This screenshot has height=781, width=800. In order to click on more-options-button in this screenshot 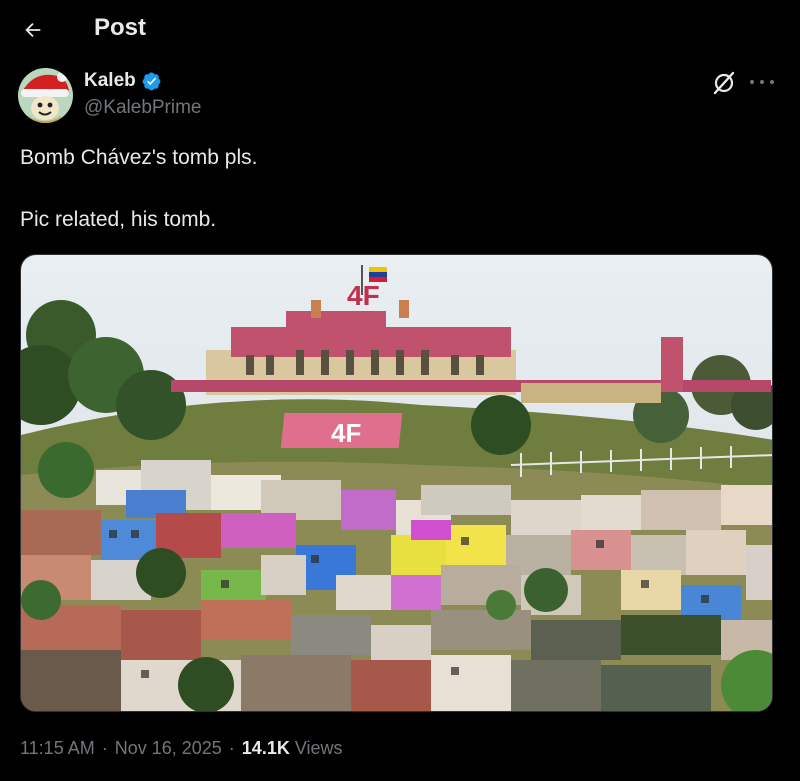, I will do `click(762, 82)`.